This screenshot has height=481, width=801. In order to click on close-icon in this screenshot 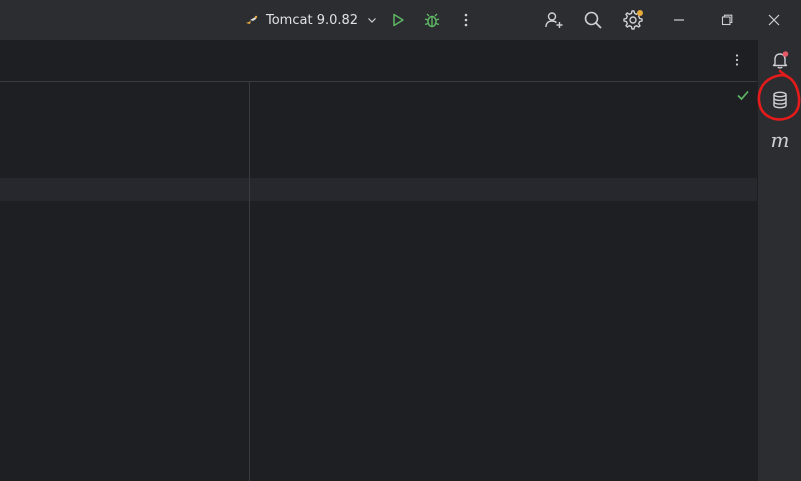, I will do `click(774, 20)`.